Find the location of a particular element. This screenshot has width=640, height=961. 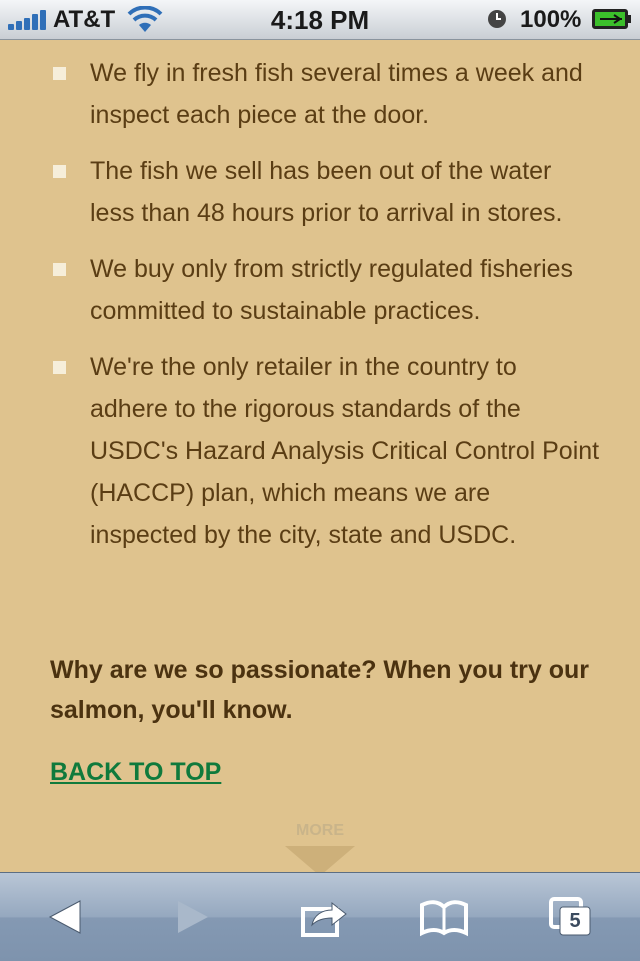

share-icon is located at coordinates (324, 919).